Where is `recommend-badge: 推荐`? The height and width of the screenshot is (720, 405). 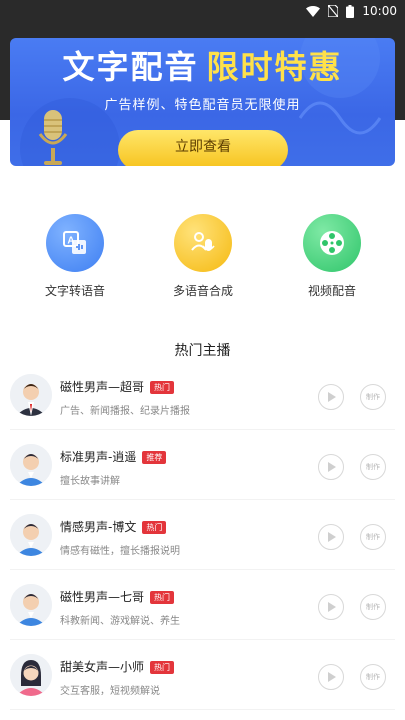
recommend-badge: 推荐 is located at coordinates (154, 457).